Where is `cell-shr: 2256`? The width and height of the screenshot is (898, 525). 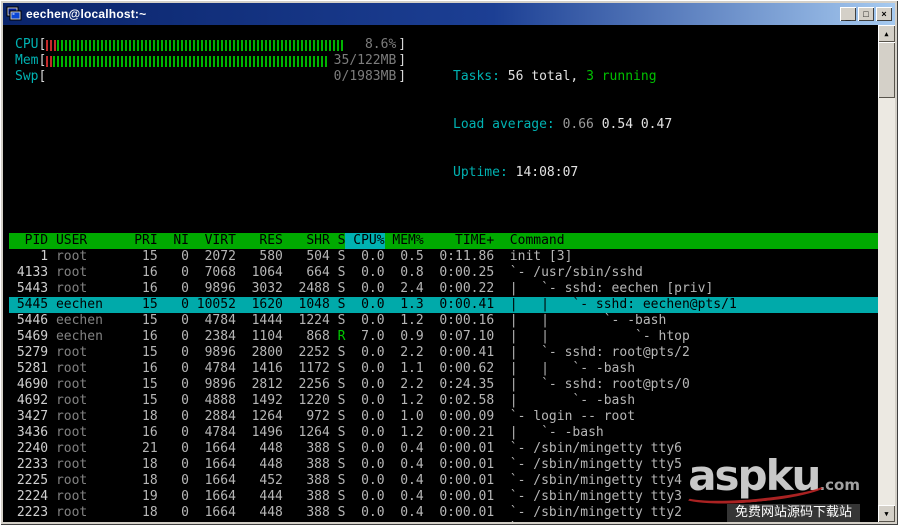 cell-shr: 2256 is located at coordinates (314, 384).